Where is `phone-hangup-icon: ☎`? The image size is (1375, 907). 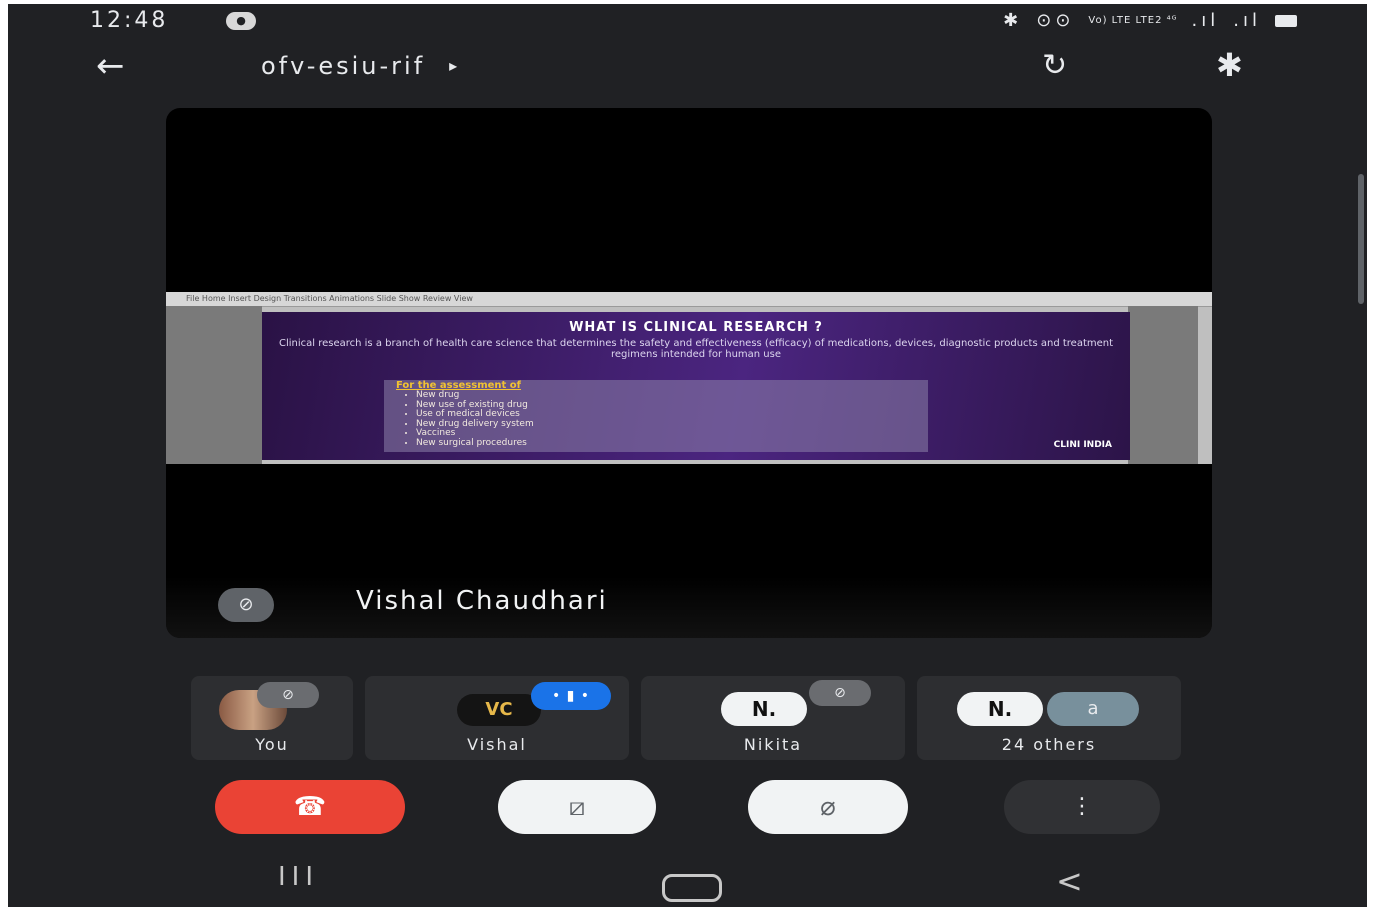
phone-hangup-icon: ☎ is located at coordinates (310, 807).